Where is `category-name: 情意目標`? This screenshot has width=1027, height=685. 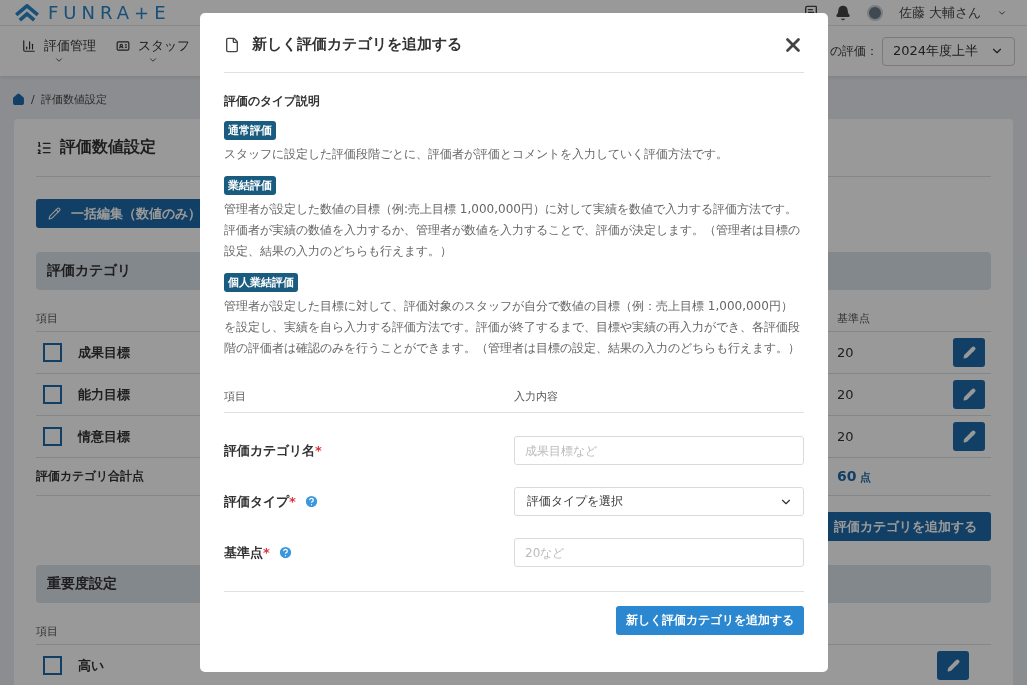
category-name: 情意目標 is located at coordinates (104, 436).